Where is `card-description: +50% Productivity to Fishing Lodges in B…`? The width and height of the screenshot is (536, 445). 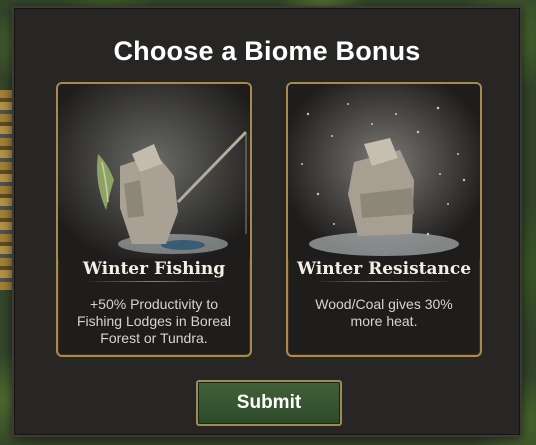
card-description: +50% Productivity to Fishing Lodges in B… is located at coordinates (154, 321).